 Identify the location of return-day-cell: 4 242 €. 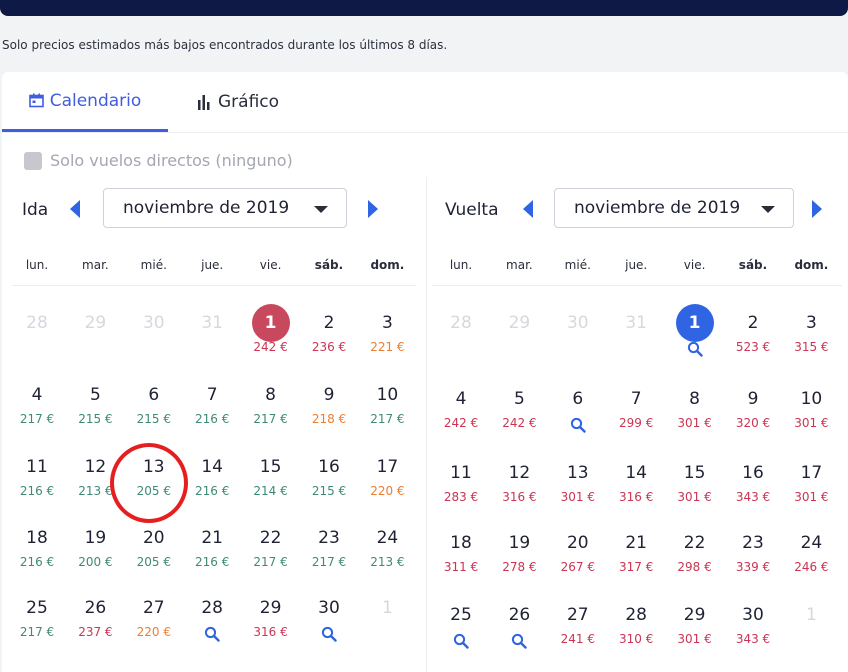
(461, 412).